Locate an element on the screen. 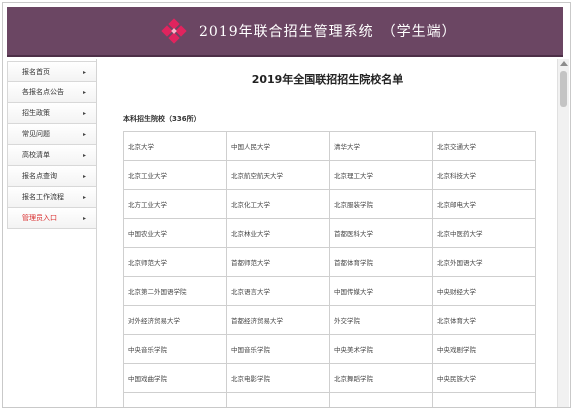  table-row: 中央音乐学院 中国音乐学院 中央美术学院 中央戏剧学院 is located at coordinates (329, 349).